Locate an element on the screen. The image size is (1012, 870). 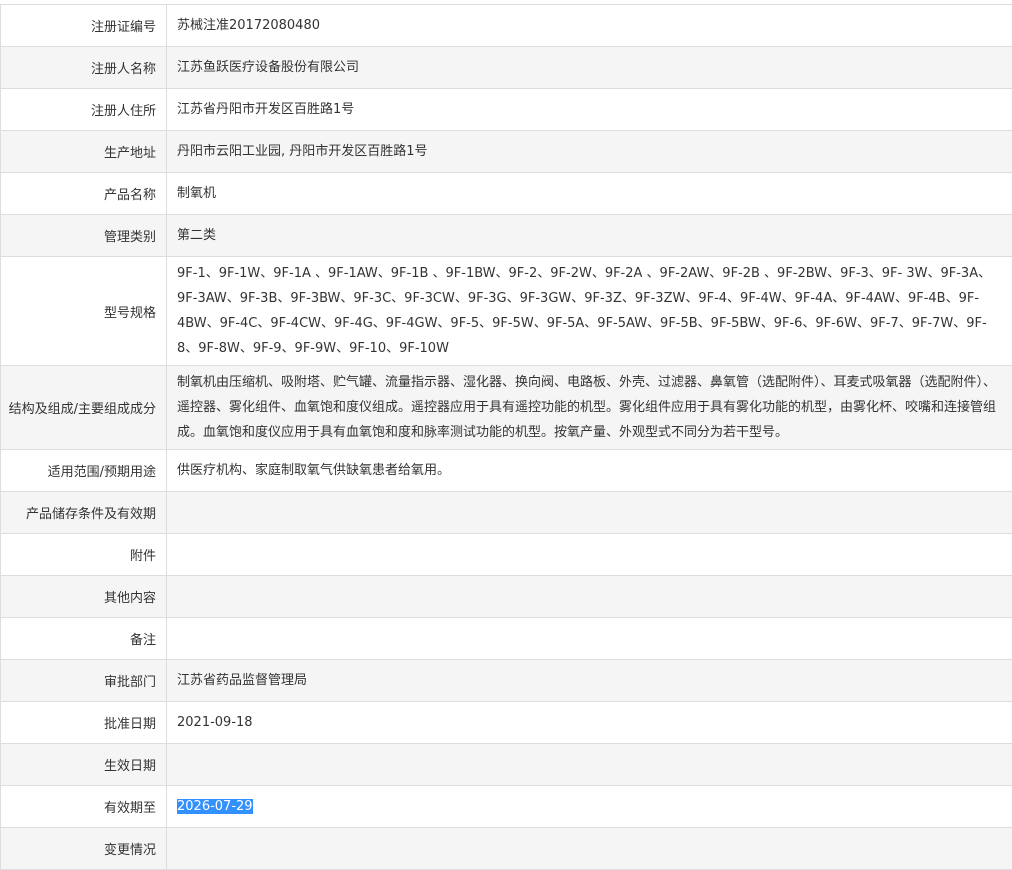
field-label-text: 管理类别 is located at coordinates (130, 237).